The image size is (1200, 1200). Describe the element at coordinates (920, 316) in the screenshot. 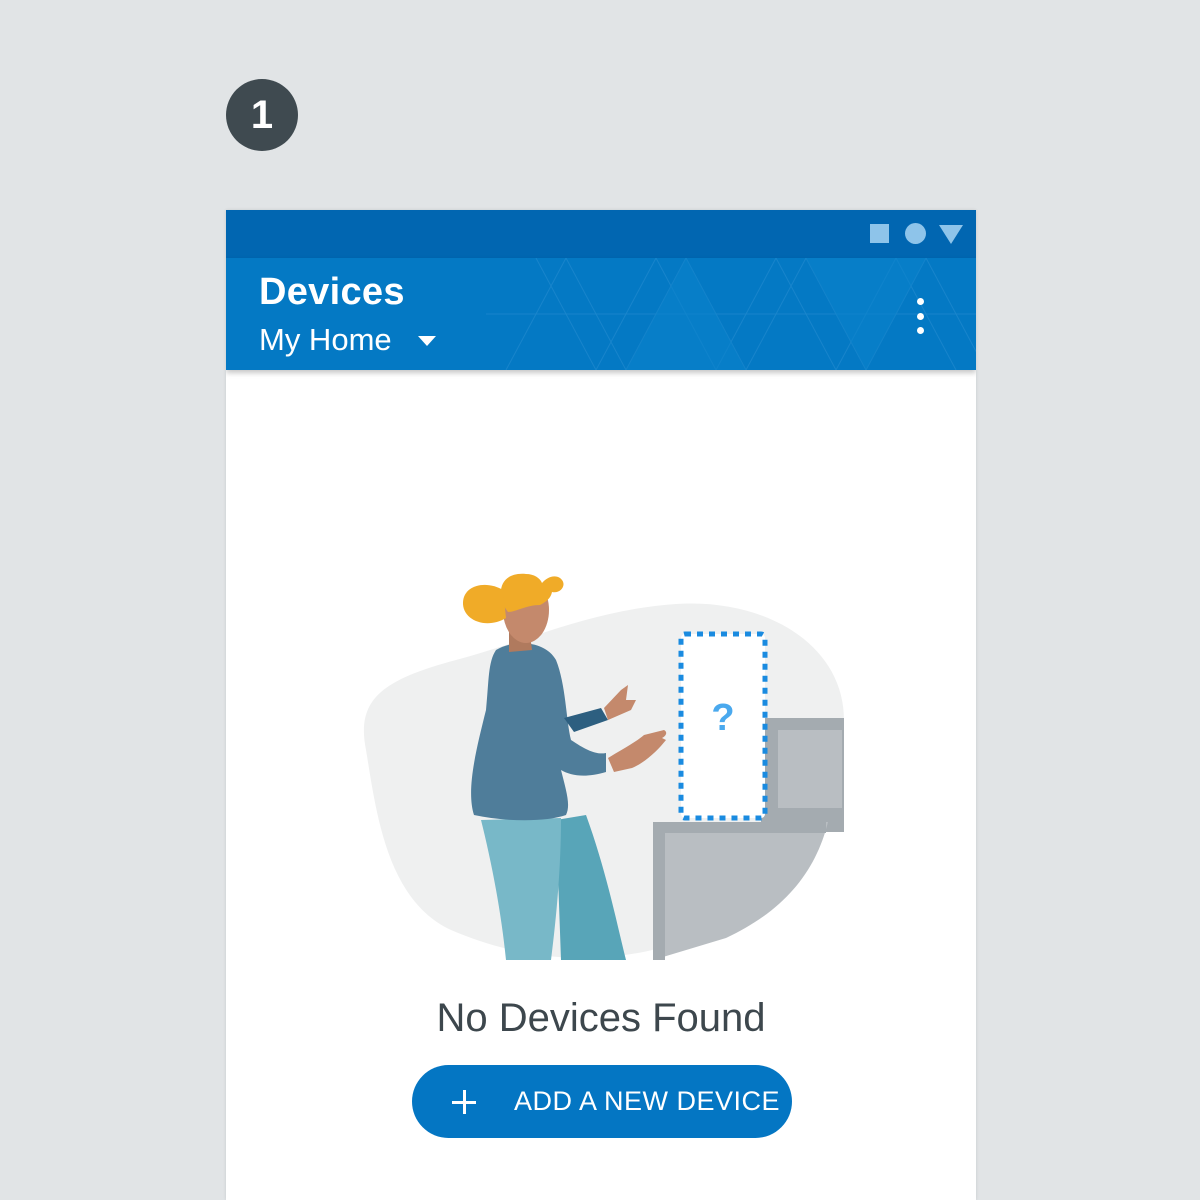

I see `more-vertical-icon` at that location.